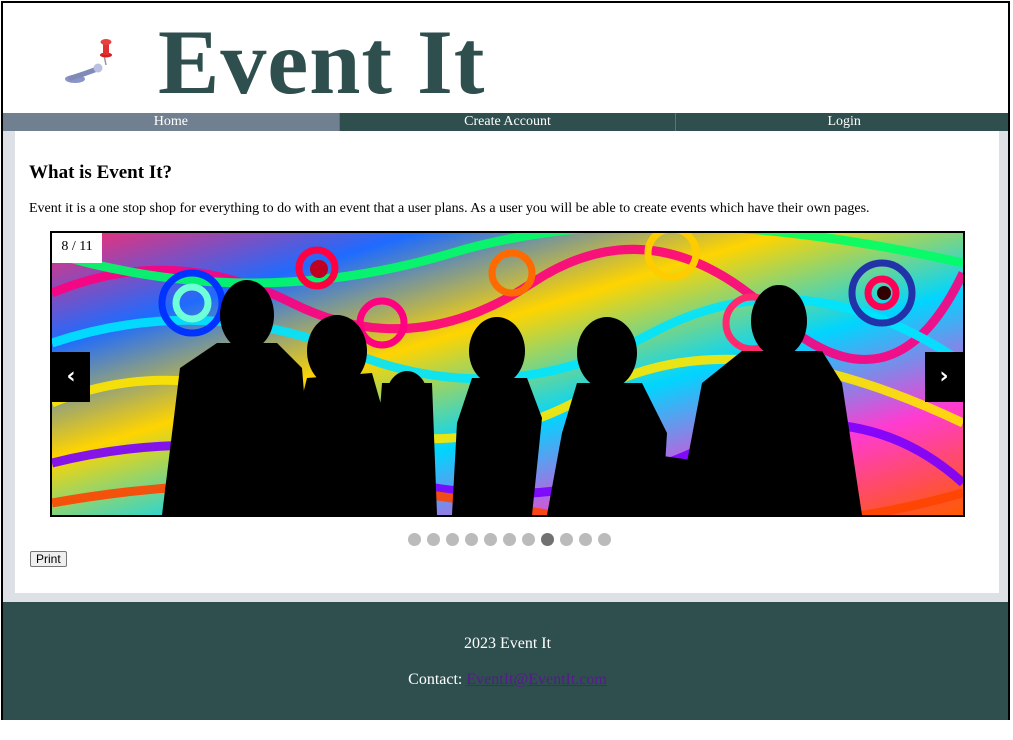 The image size is (1013, 740). Describe the element at coordinates (322, 62) in the screenshot. I see `site-title: Event It` at that location.